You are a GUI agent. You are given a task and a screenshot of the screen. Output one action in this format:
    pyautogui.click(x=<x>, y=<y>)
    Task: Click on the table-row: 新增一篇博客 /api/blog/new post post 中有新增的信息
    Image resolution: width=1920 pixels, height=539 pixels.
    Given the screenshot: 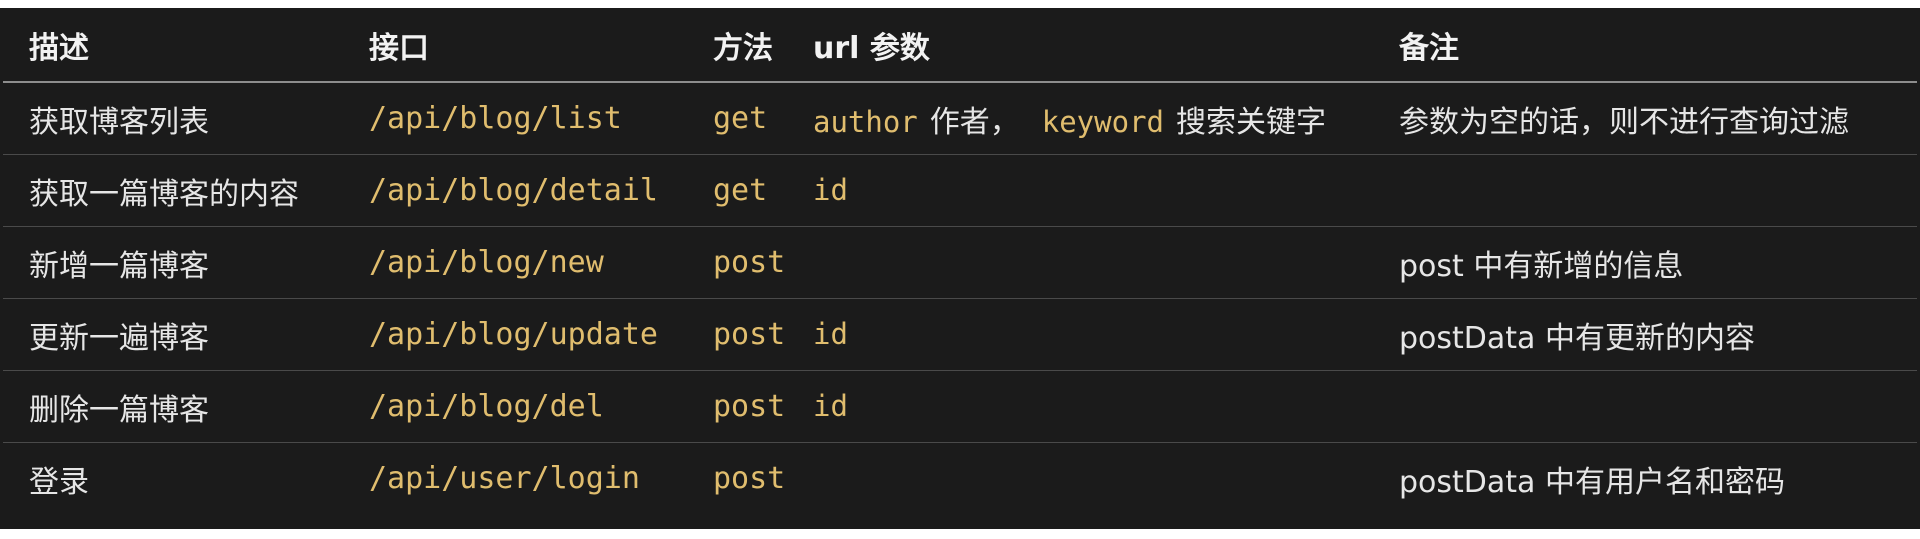 What is the action you would take?
    pyautogui.click(x=960, y=262)
    